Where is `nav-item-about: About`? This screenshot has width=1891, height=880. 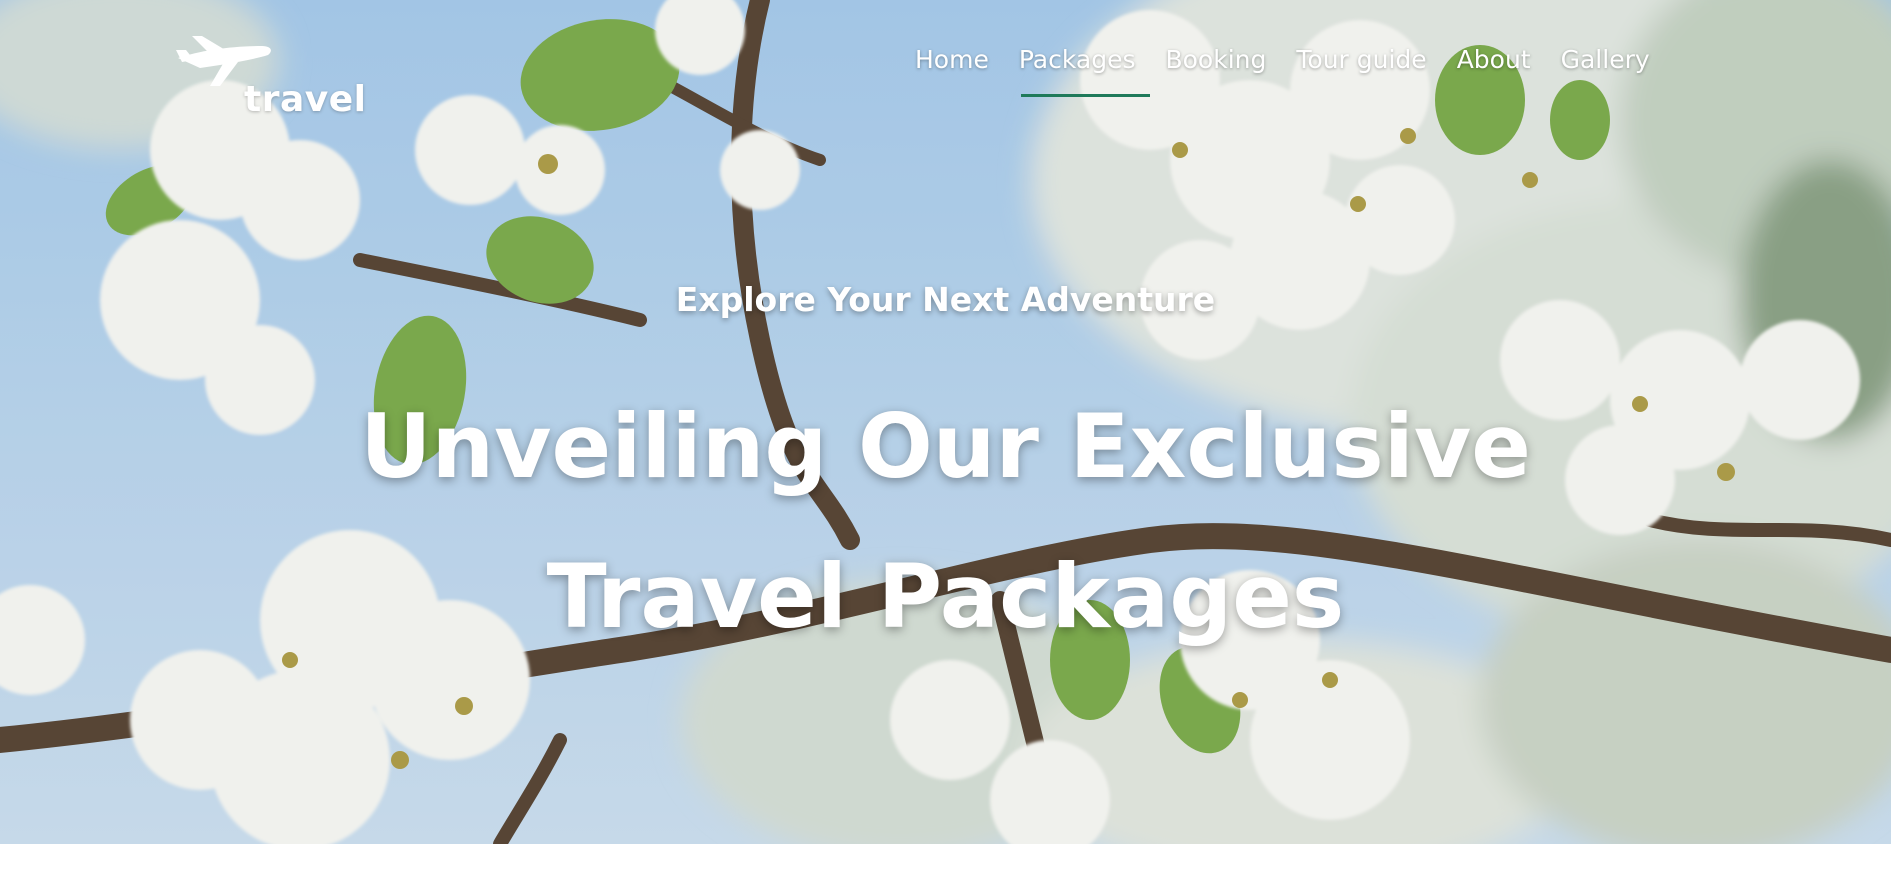
nav-item-about: About is located at coordinates (1494, 70).